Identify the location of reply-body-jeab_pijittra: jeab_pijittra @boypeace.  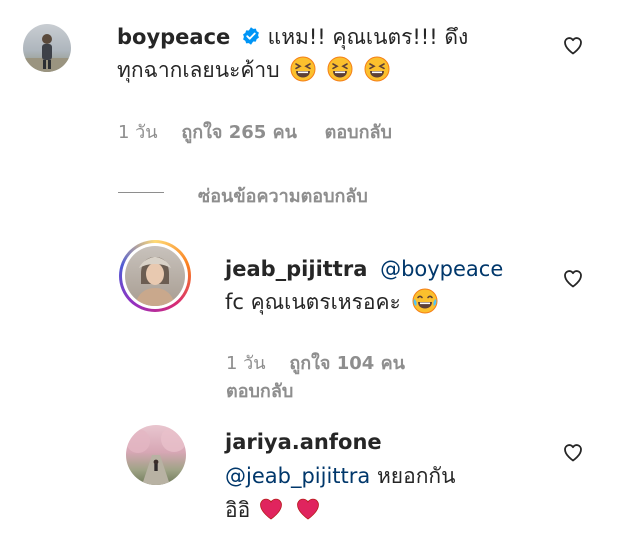
(364, 269).